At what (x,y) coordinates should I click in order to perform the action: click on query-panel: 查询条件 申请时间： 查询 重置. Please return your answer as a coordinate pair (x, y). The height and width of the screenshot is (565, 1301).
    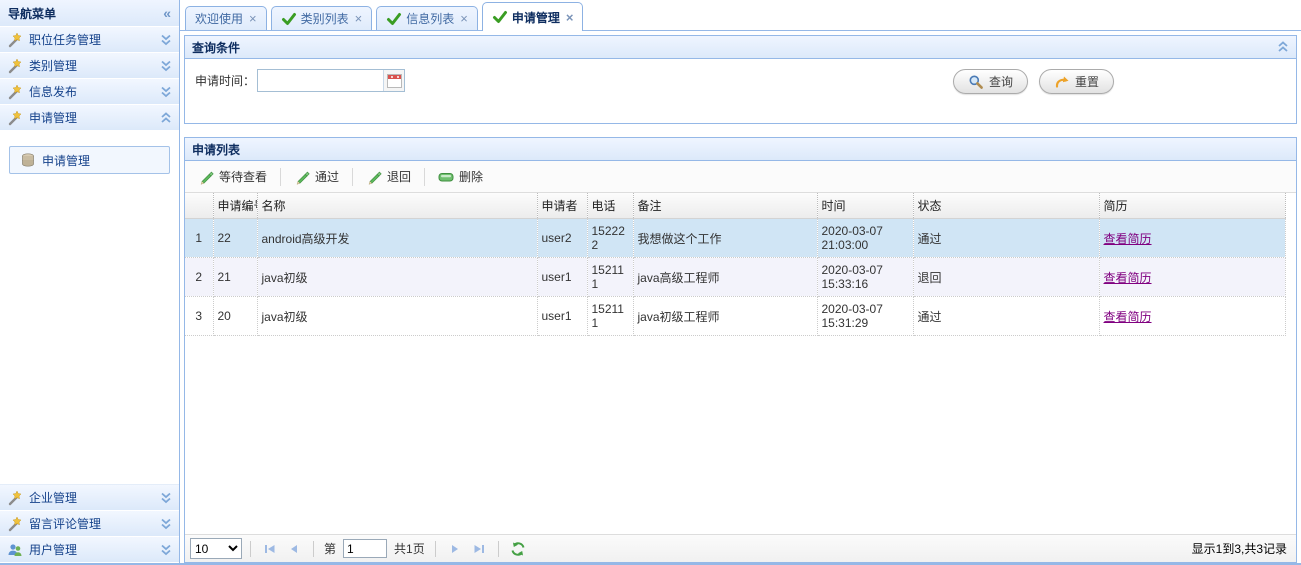
    Looking at the image, I should click on (740, 79).